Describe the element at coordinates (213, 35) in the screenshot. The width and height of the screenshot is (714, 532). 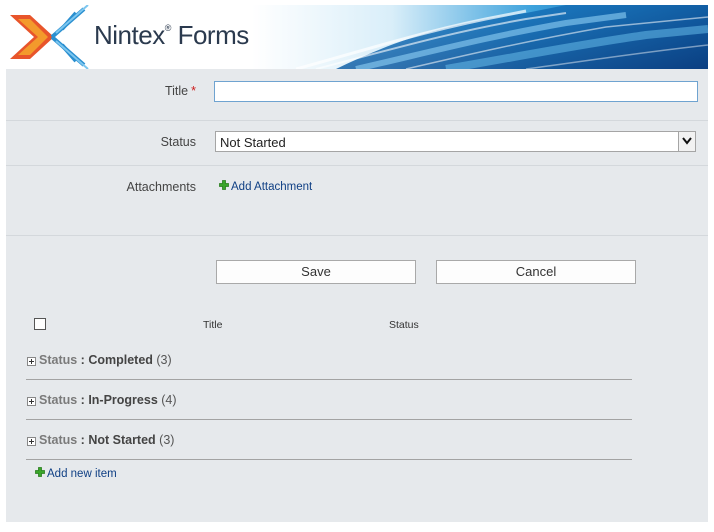
I see `brand-suffix: Forms` at that location.